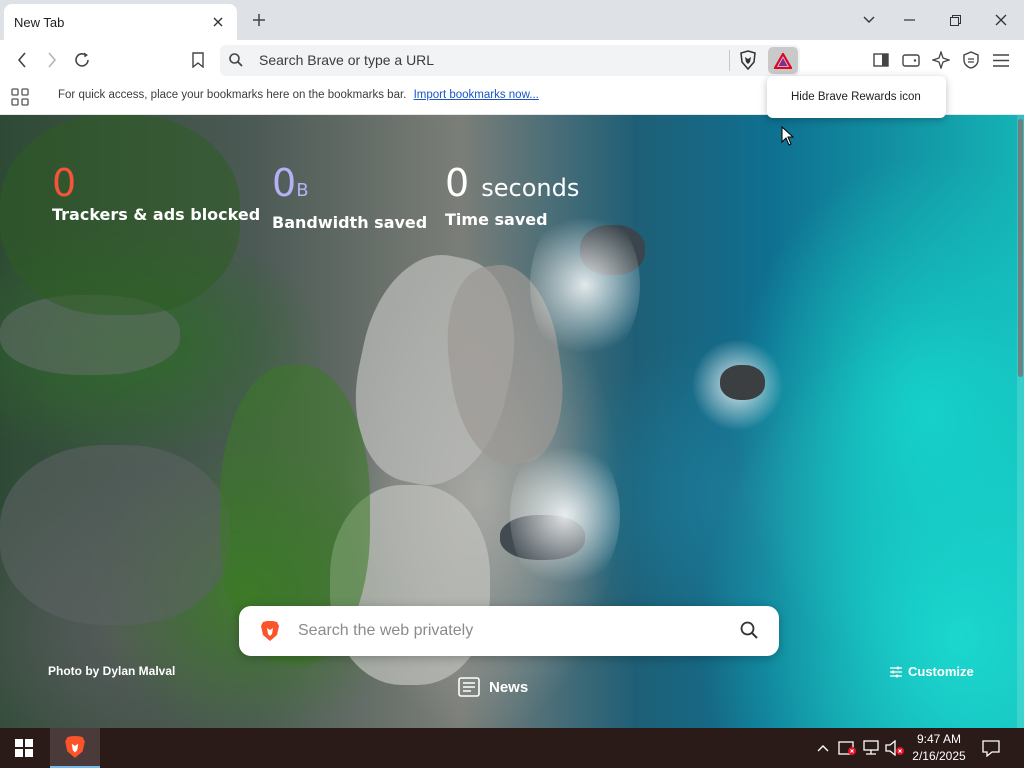 Image resolution: width=1024 pixels, height=768 pixels. Describe the element at coordinates (991, 748) in the screenshot. I see `notifications-icon` at that location.